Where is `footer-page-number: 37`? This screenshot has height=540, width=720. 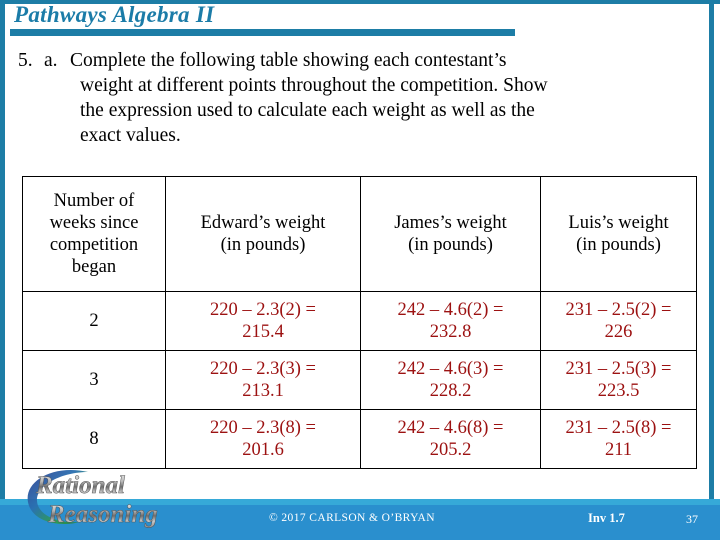
footer-page-number: 37 is located at coordinates (692, 519).